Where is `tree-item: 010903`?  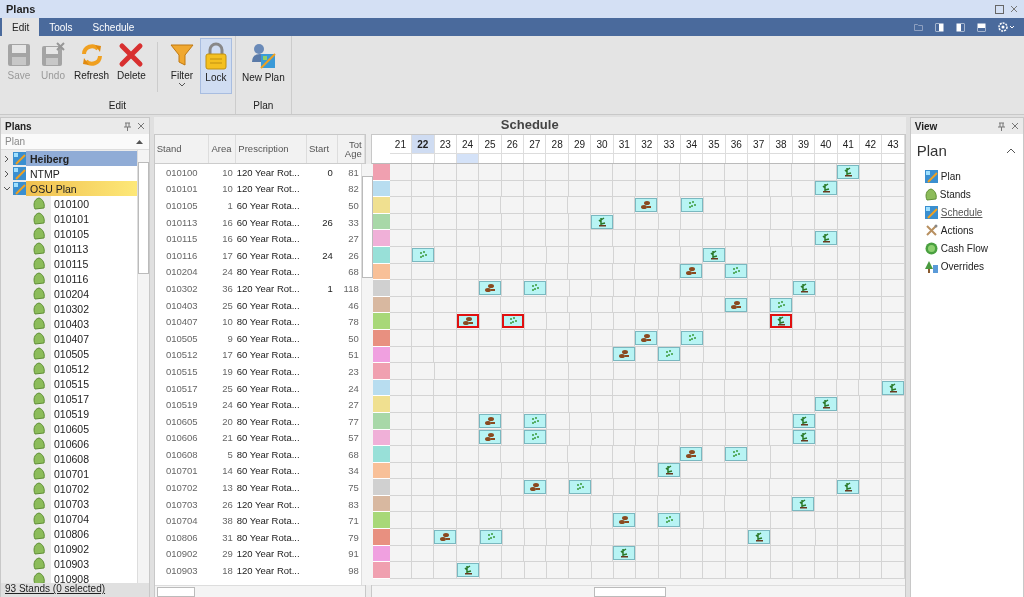
tree-item: 010903 is located at coordinates (94, 563).